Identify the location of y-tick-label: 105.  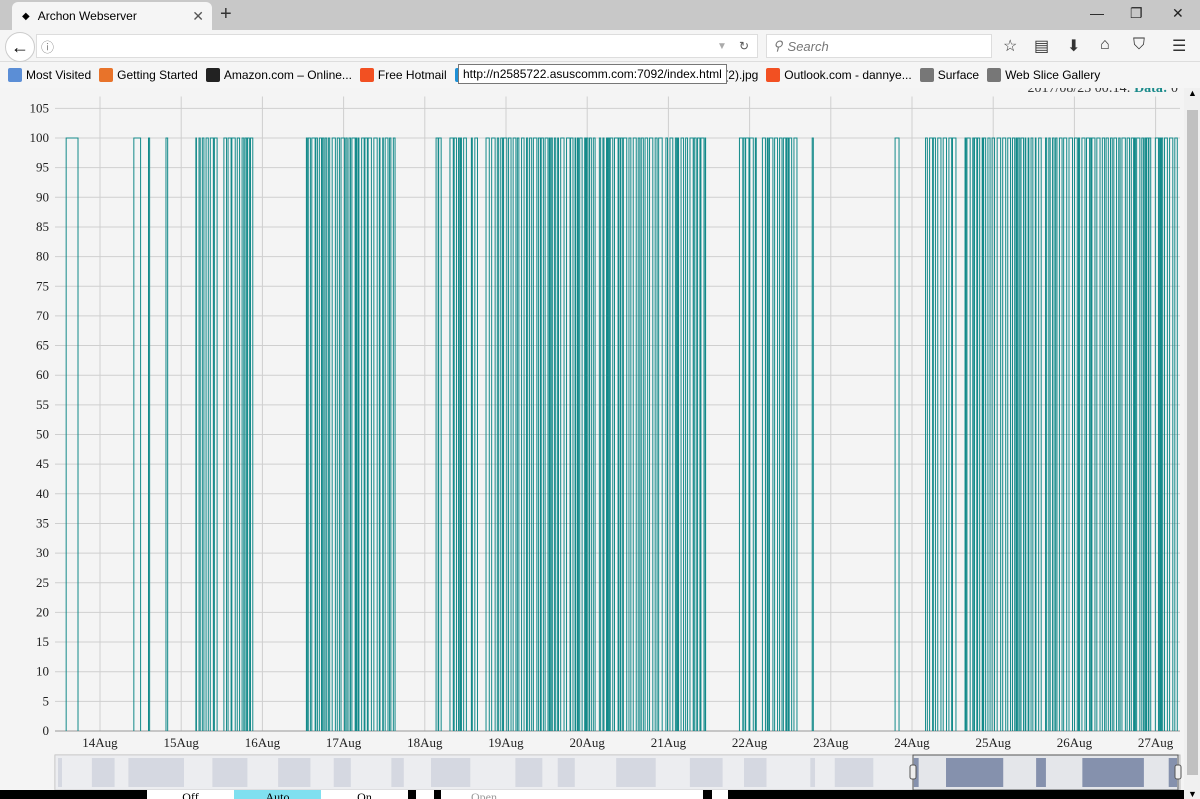
(40, 107).